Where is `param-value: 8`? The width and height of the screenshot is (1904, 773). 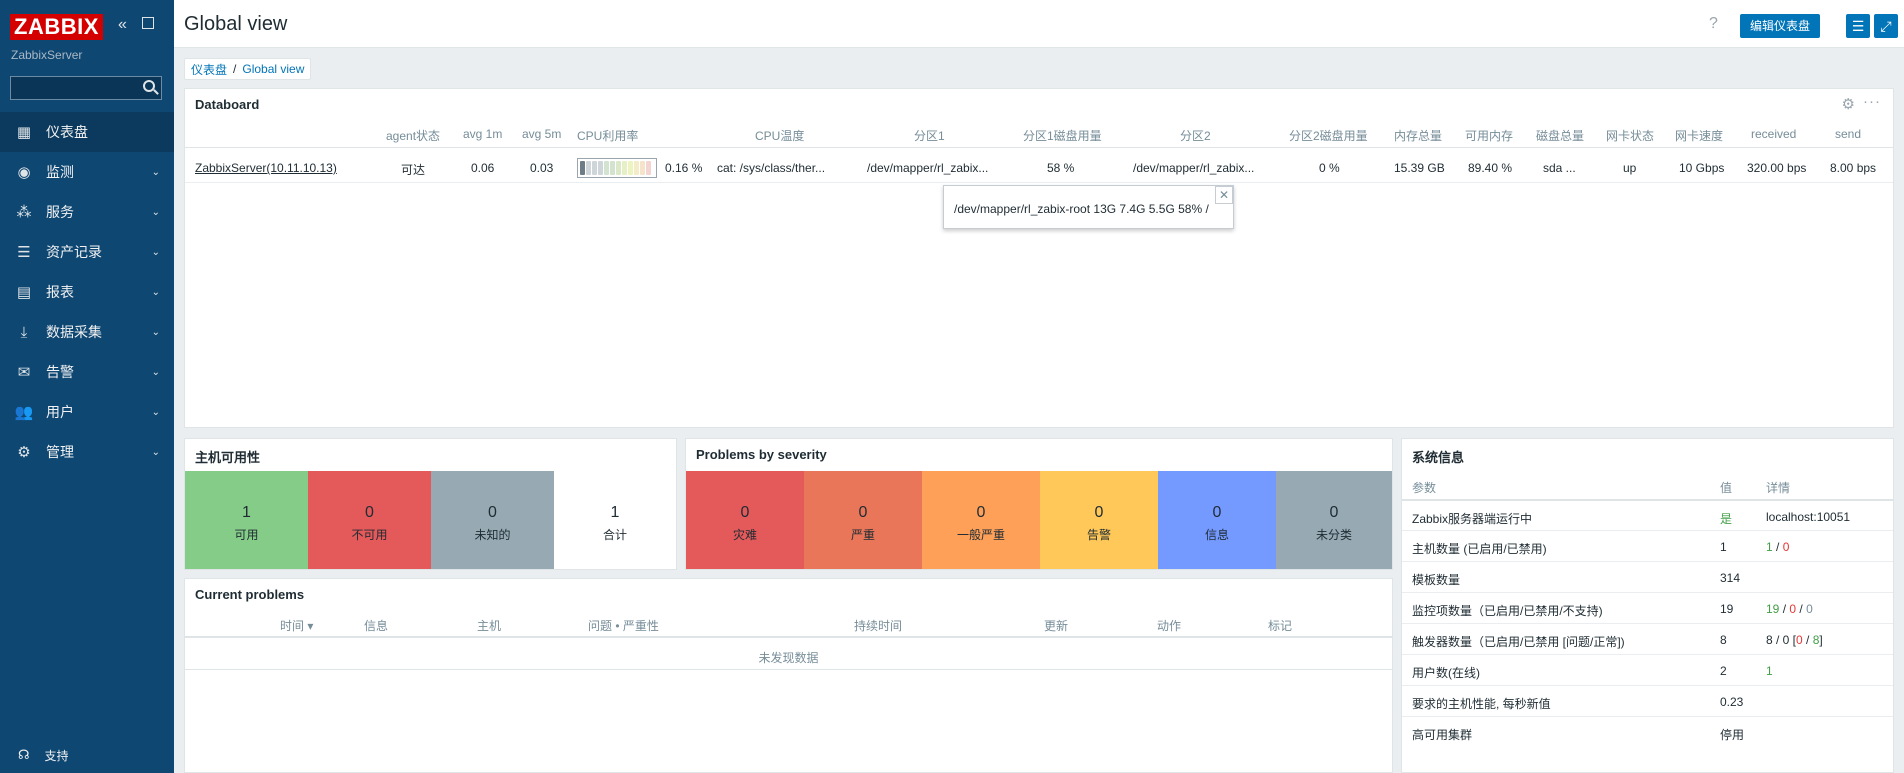
param-value: 8 is located at coordinates (1723, 640).